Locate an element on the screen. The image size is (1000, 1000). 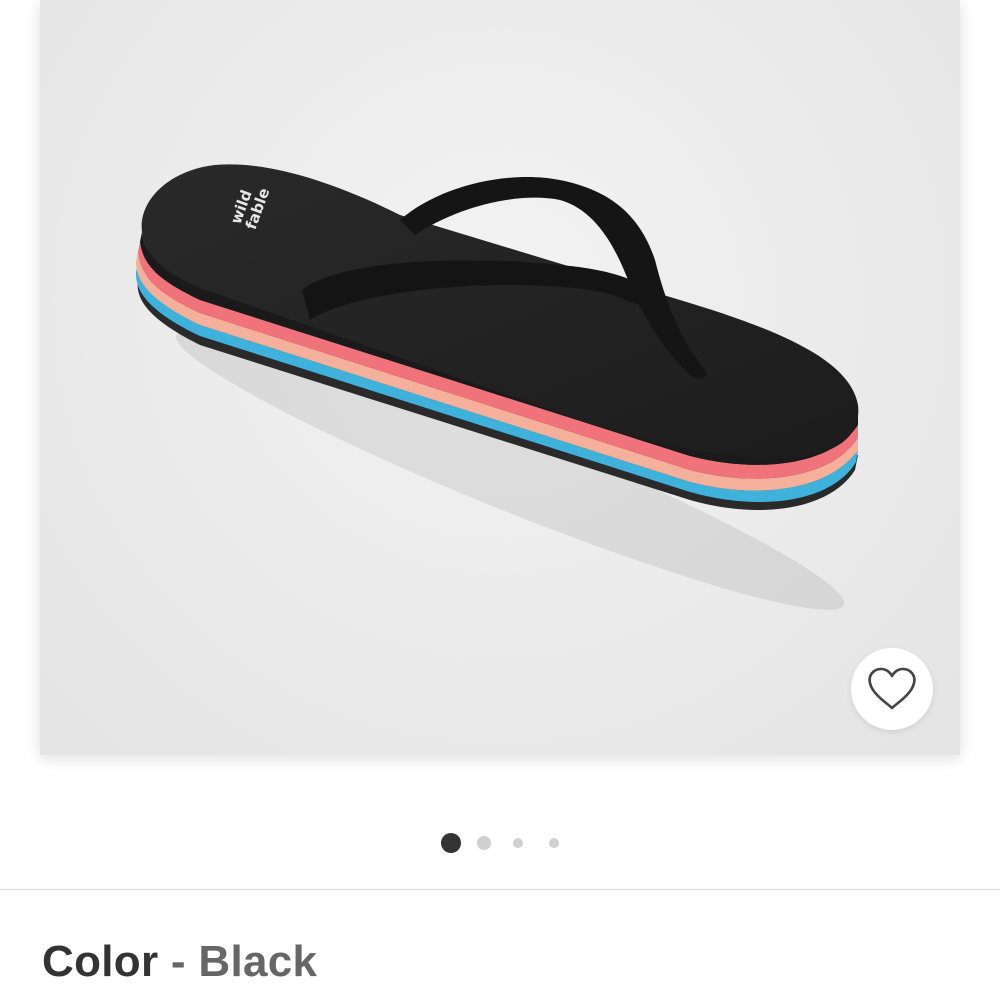
color-selector-heading: Color - Black is located at coordinates (179, 962).